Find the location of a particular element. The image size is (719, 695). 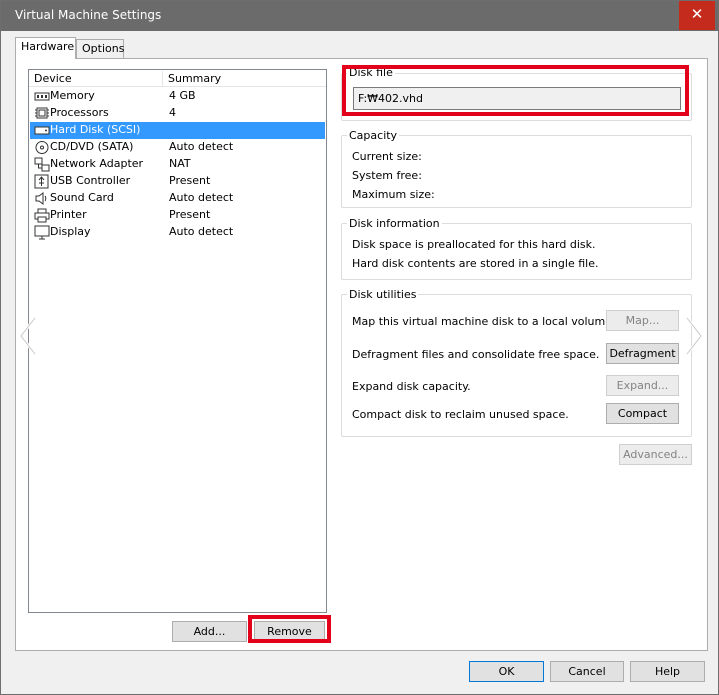

device-list-header: Device Summary is located at coordinates (177, 78).